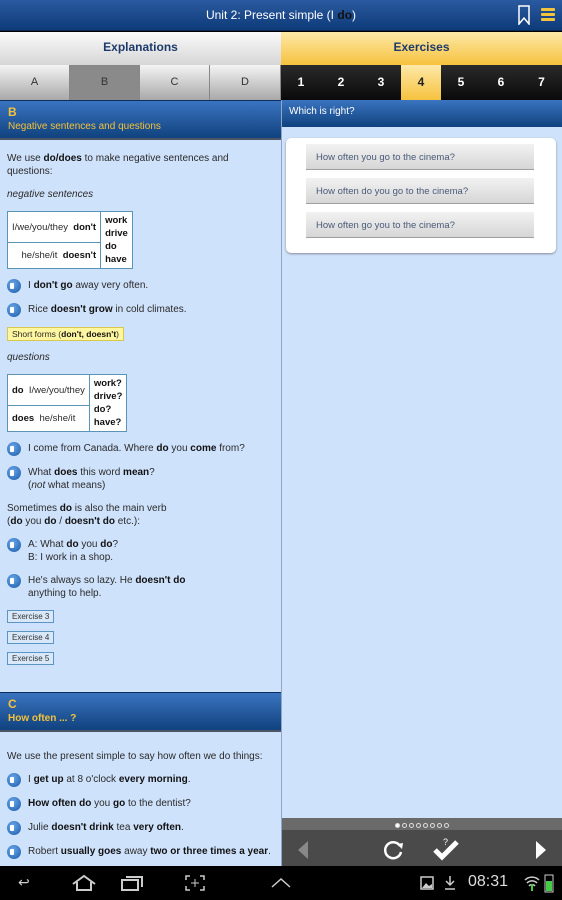 This screenshot has width=562, height=900. I want to click on section-tab-d: D, so click(245, 82).